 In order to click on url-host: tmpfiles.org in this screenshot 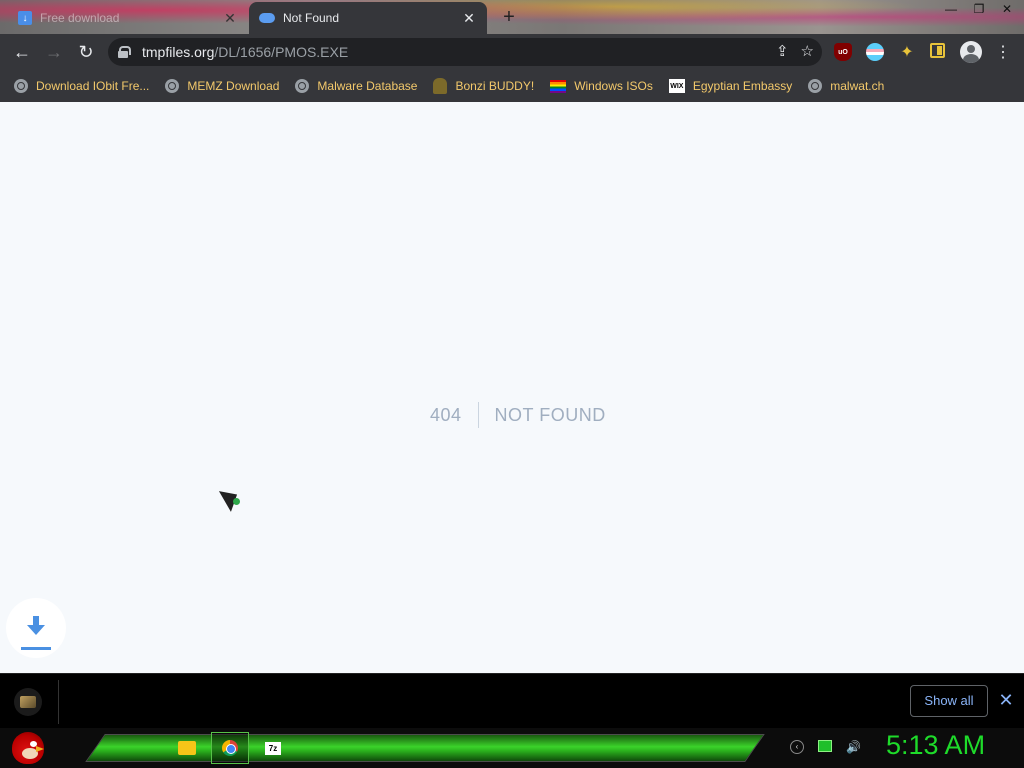, I will do `click(178, 52)`.